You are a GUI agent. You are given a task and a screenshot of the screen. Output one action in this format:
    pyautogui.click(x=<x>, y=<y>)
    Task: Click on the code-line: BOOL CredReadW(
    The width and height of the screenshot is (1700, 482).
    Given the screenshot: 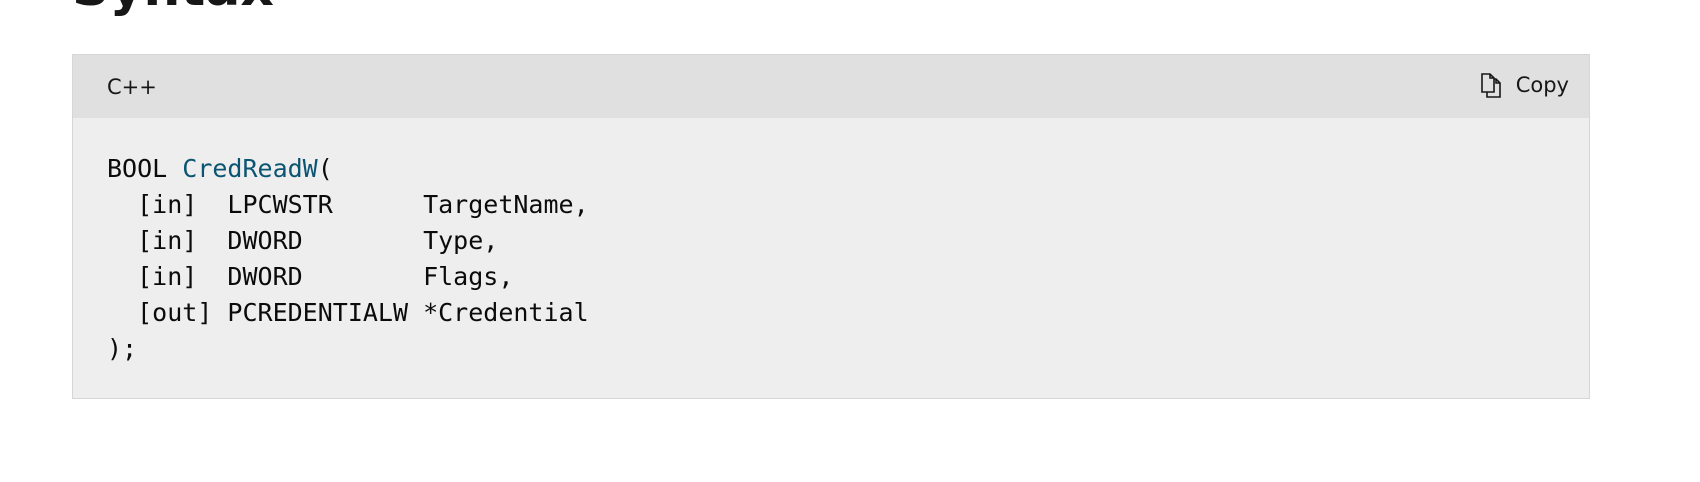 What is the action you would take?
    pyautogui.click(x=831, y=169)
    